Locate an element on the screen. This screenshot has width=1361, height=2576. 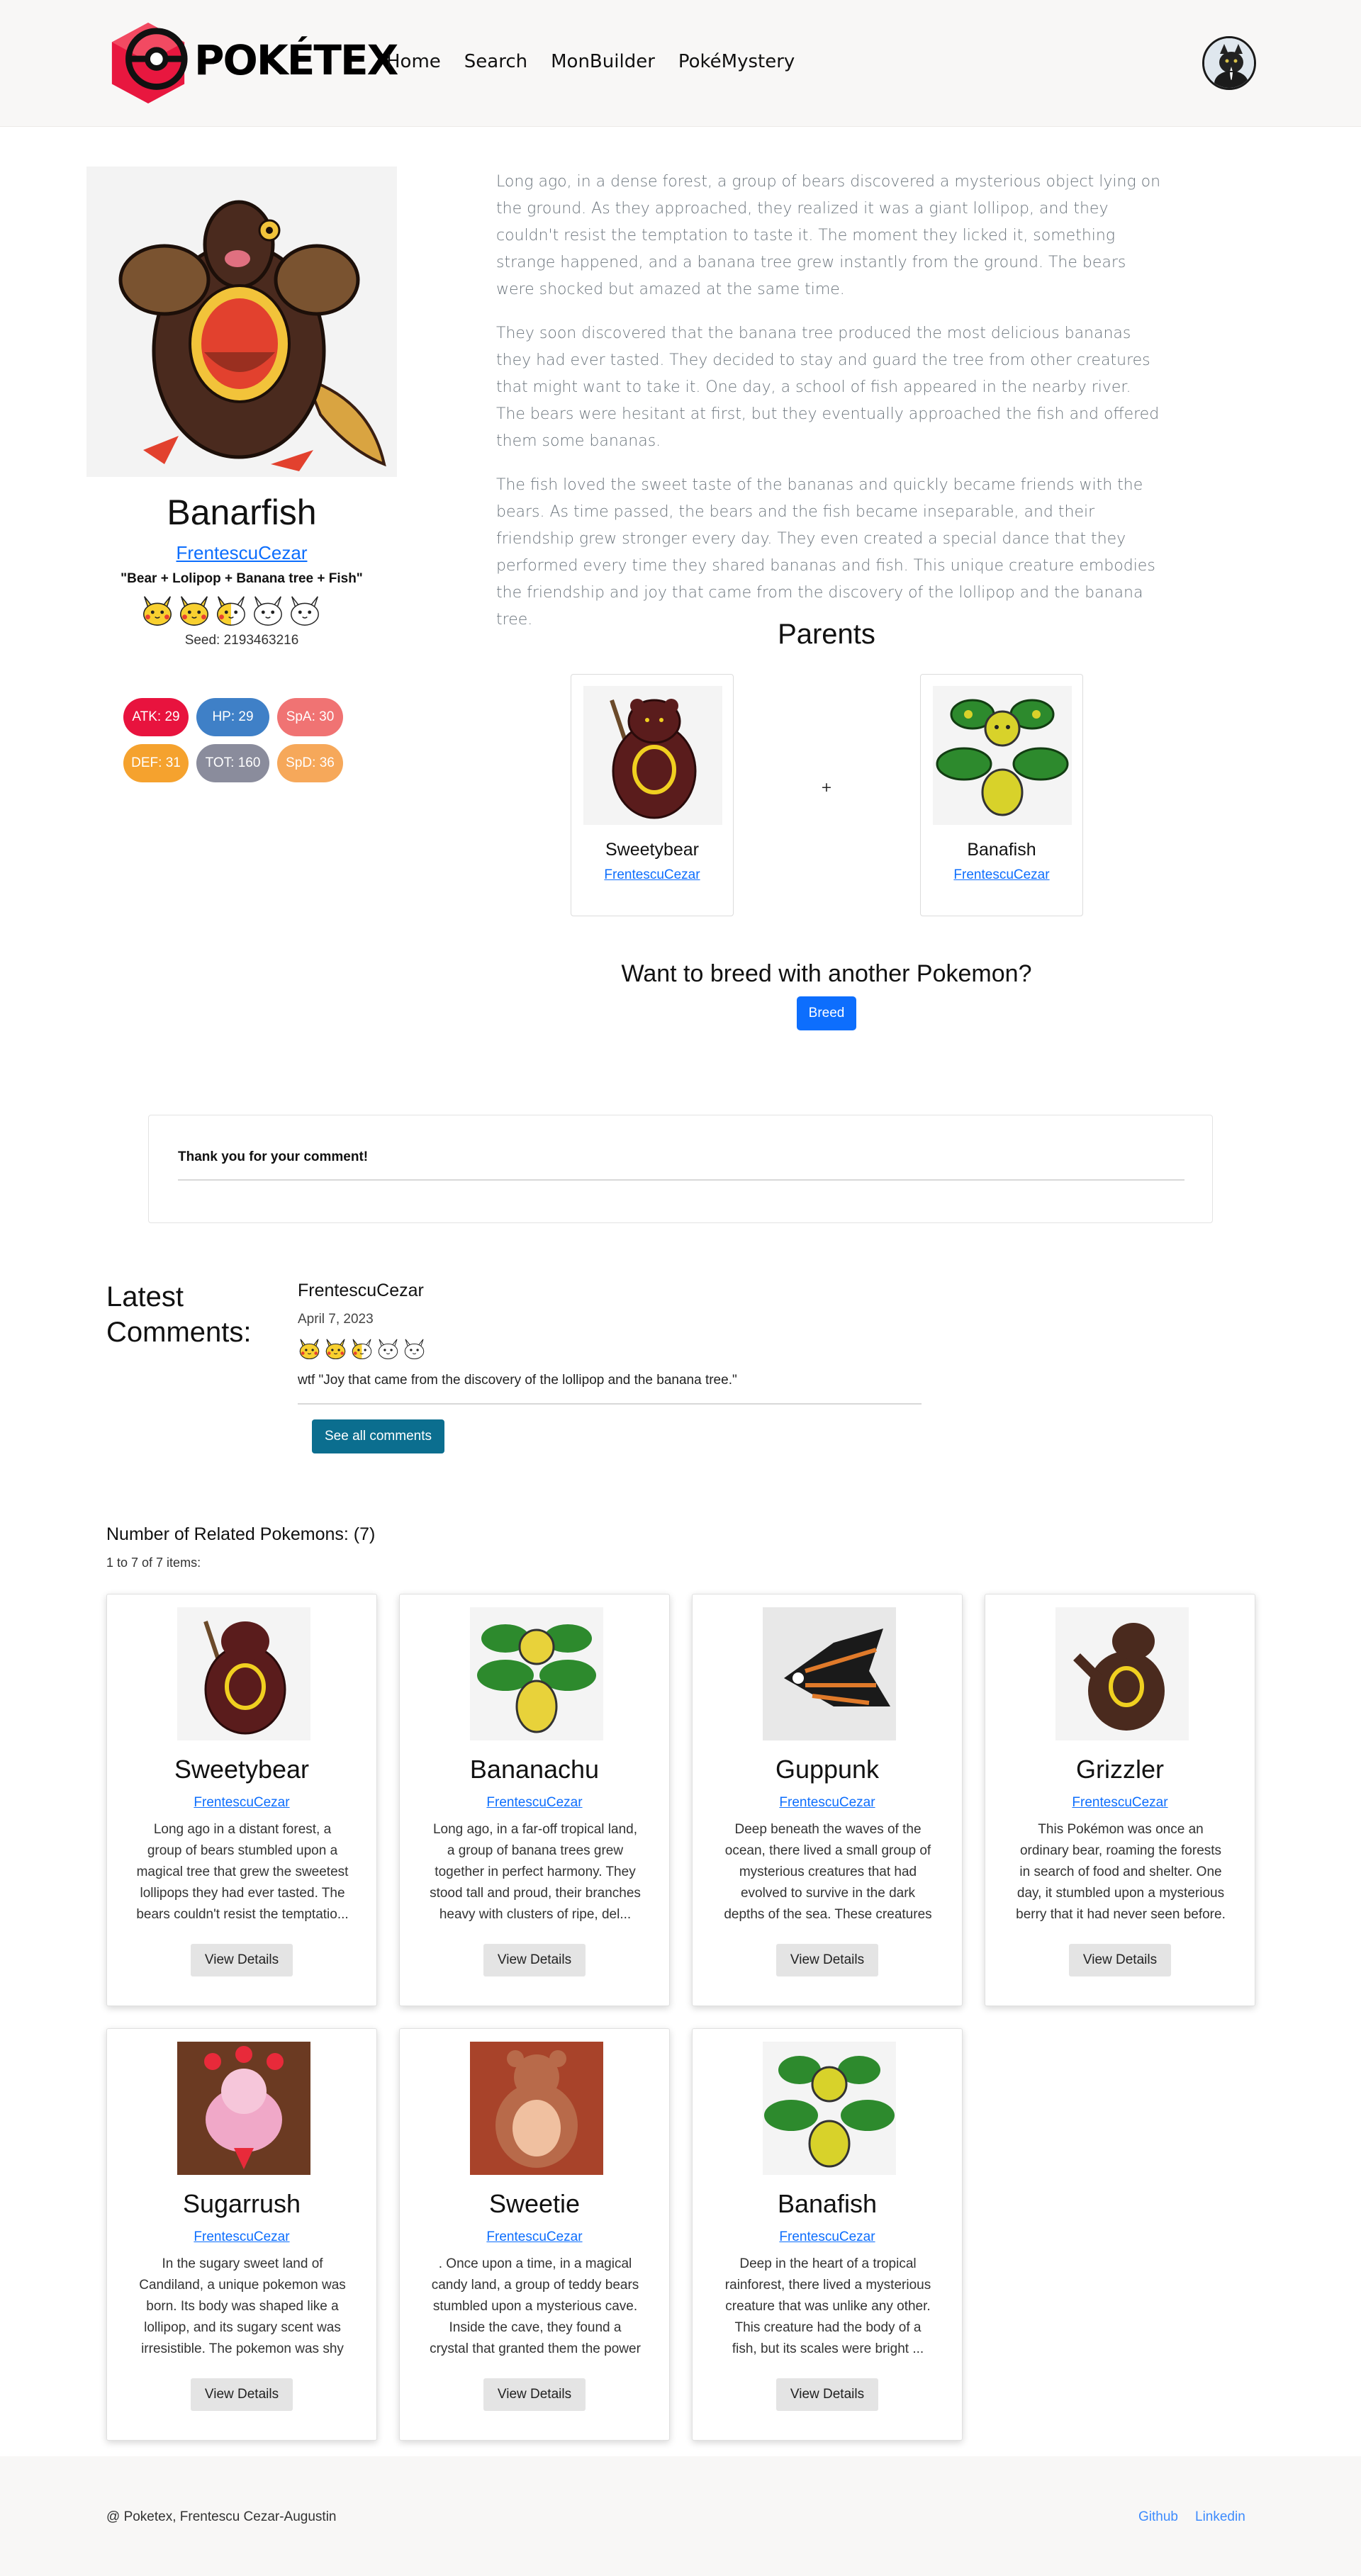
pokeball-logo-icon is located at coordinates (149, 63).